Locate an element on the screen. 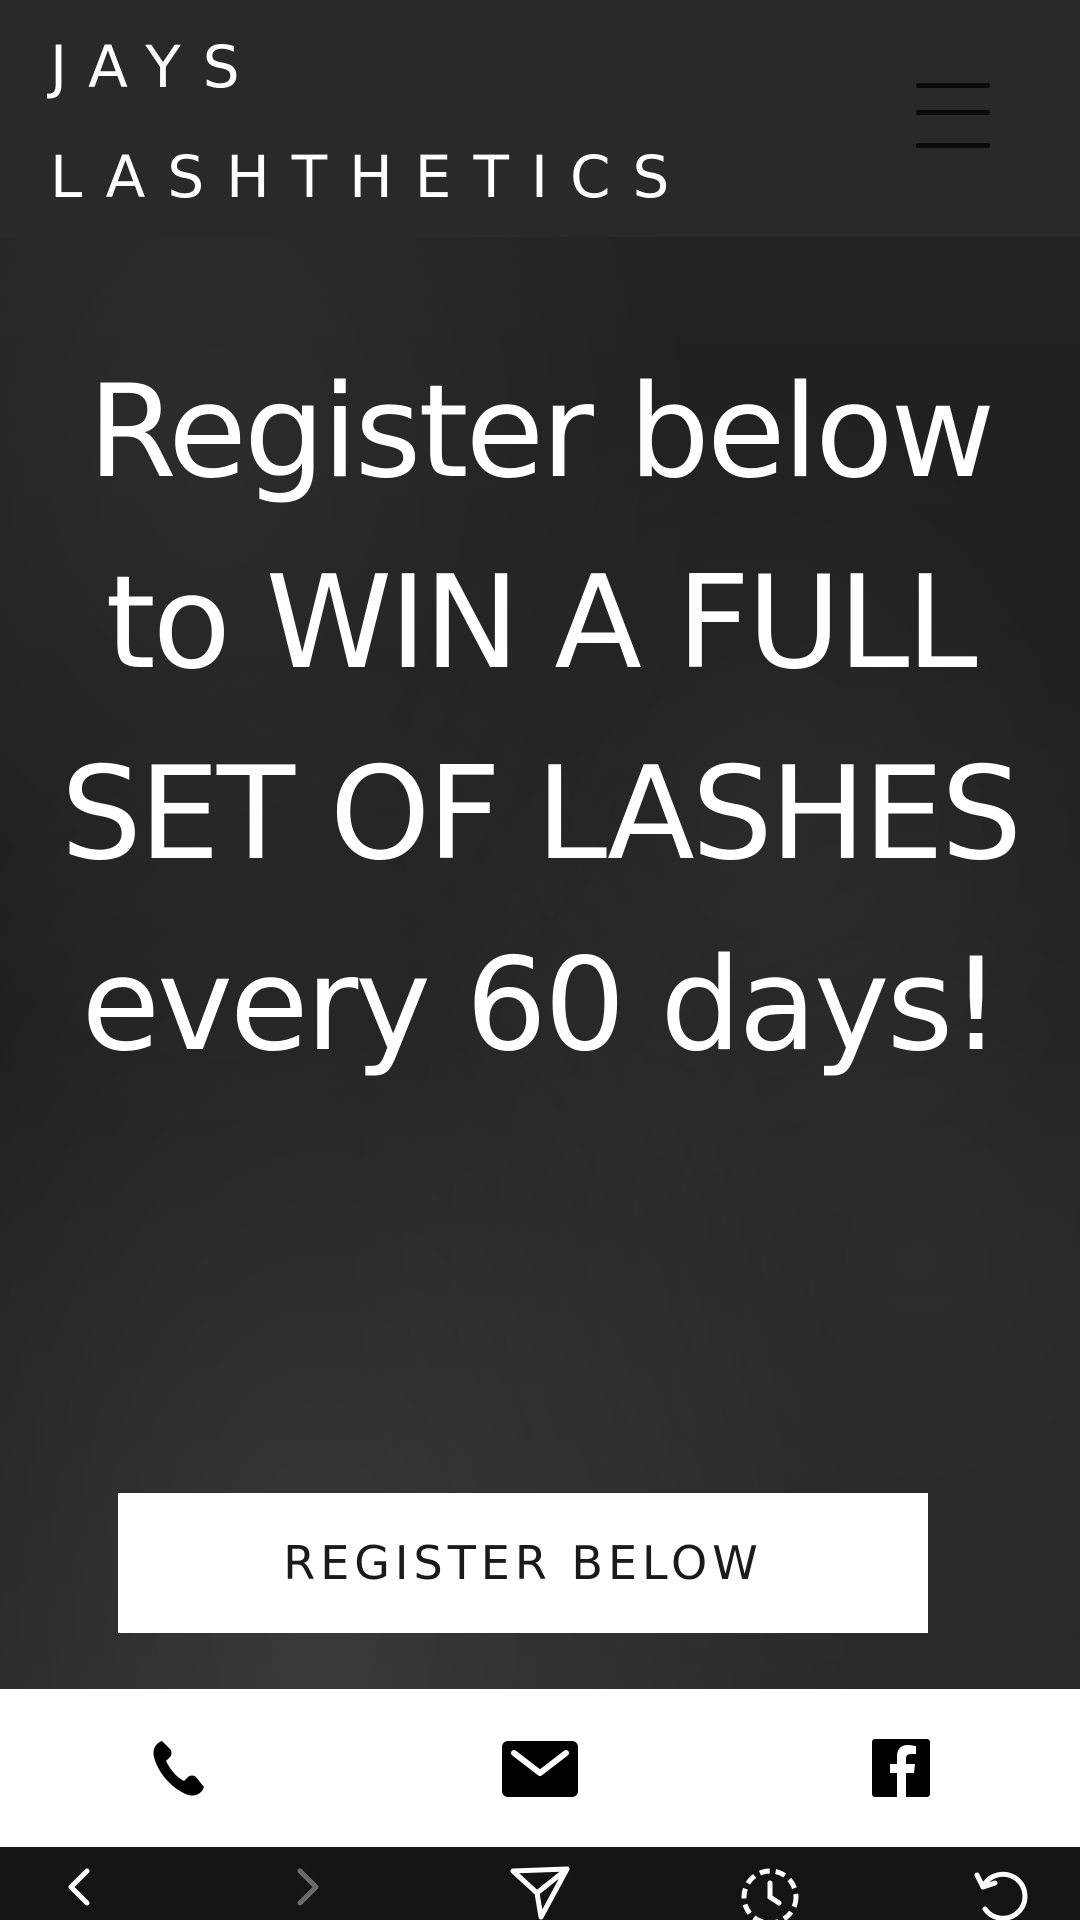 Image resolution: width=1080 pixels, height=1920 pixels. register-below-button: REGISTER BELOW is located at coordinates (523, 1563).